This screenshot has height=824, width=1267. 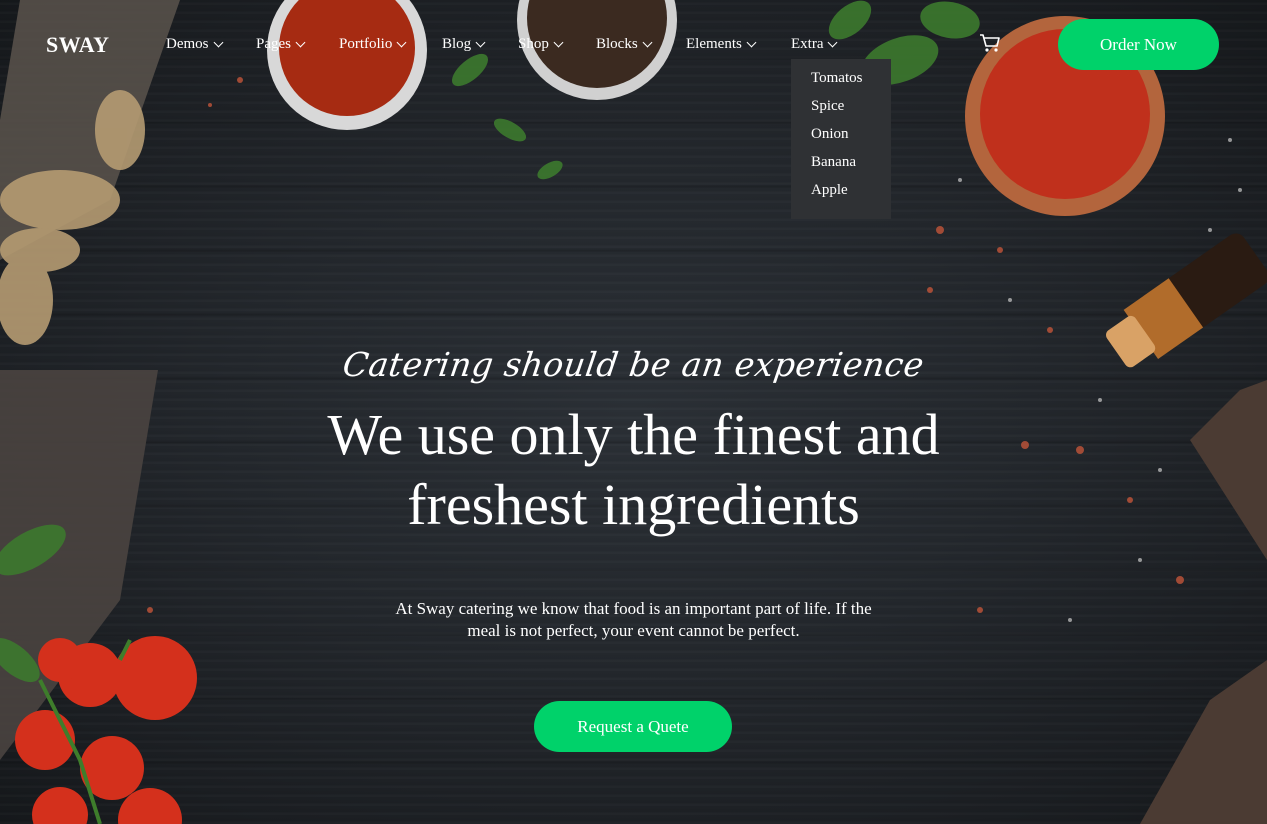 I want to click on nav-item-portfolio: Portfolio, so click(x=390, y=44).